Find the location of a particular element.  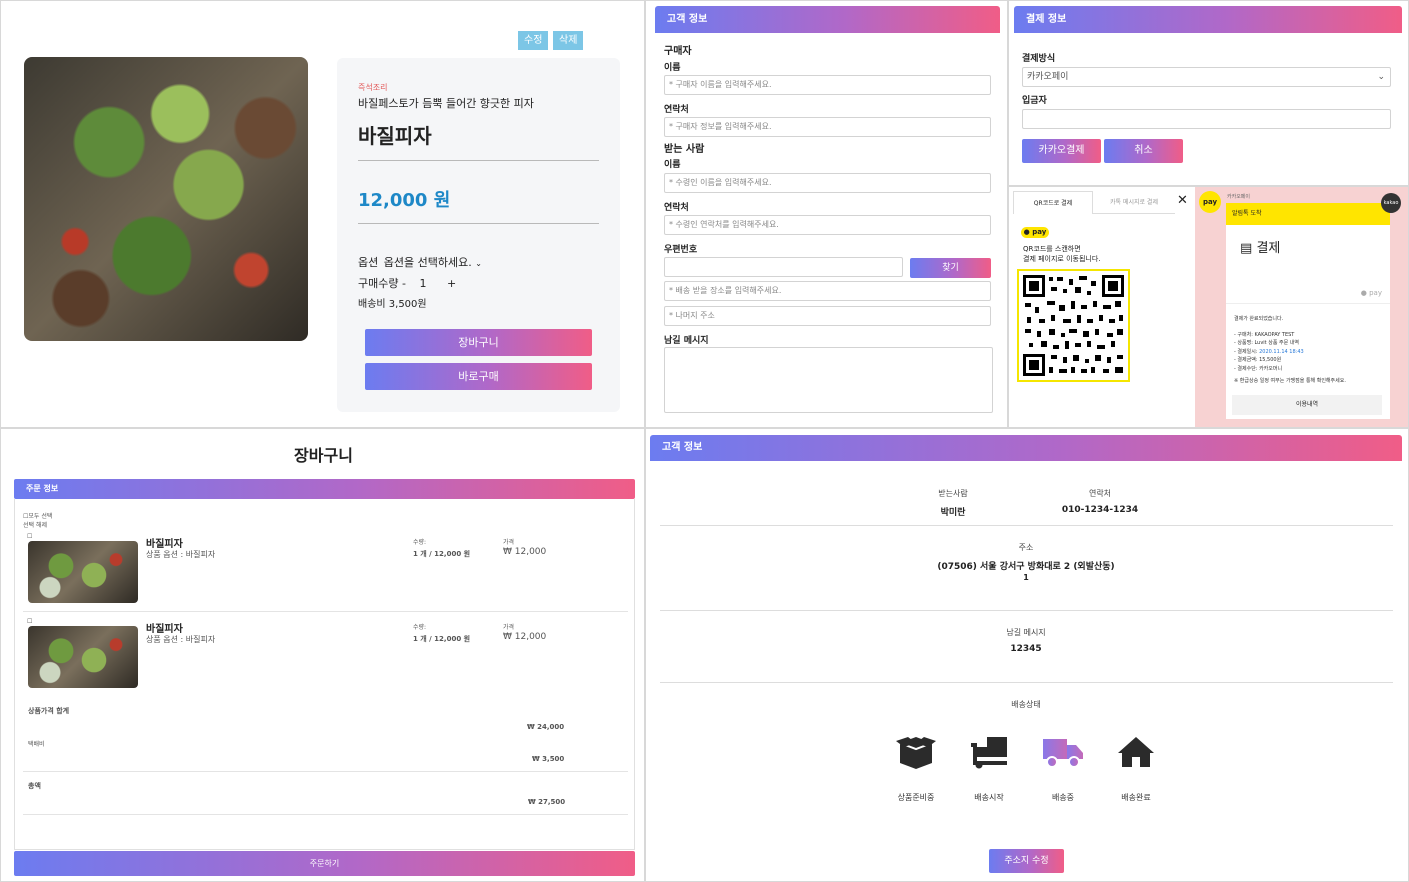

tab-qr: QR코드로 결제 is located at coordinates (1053, 202).